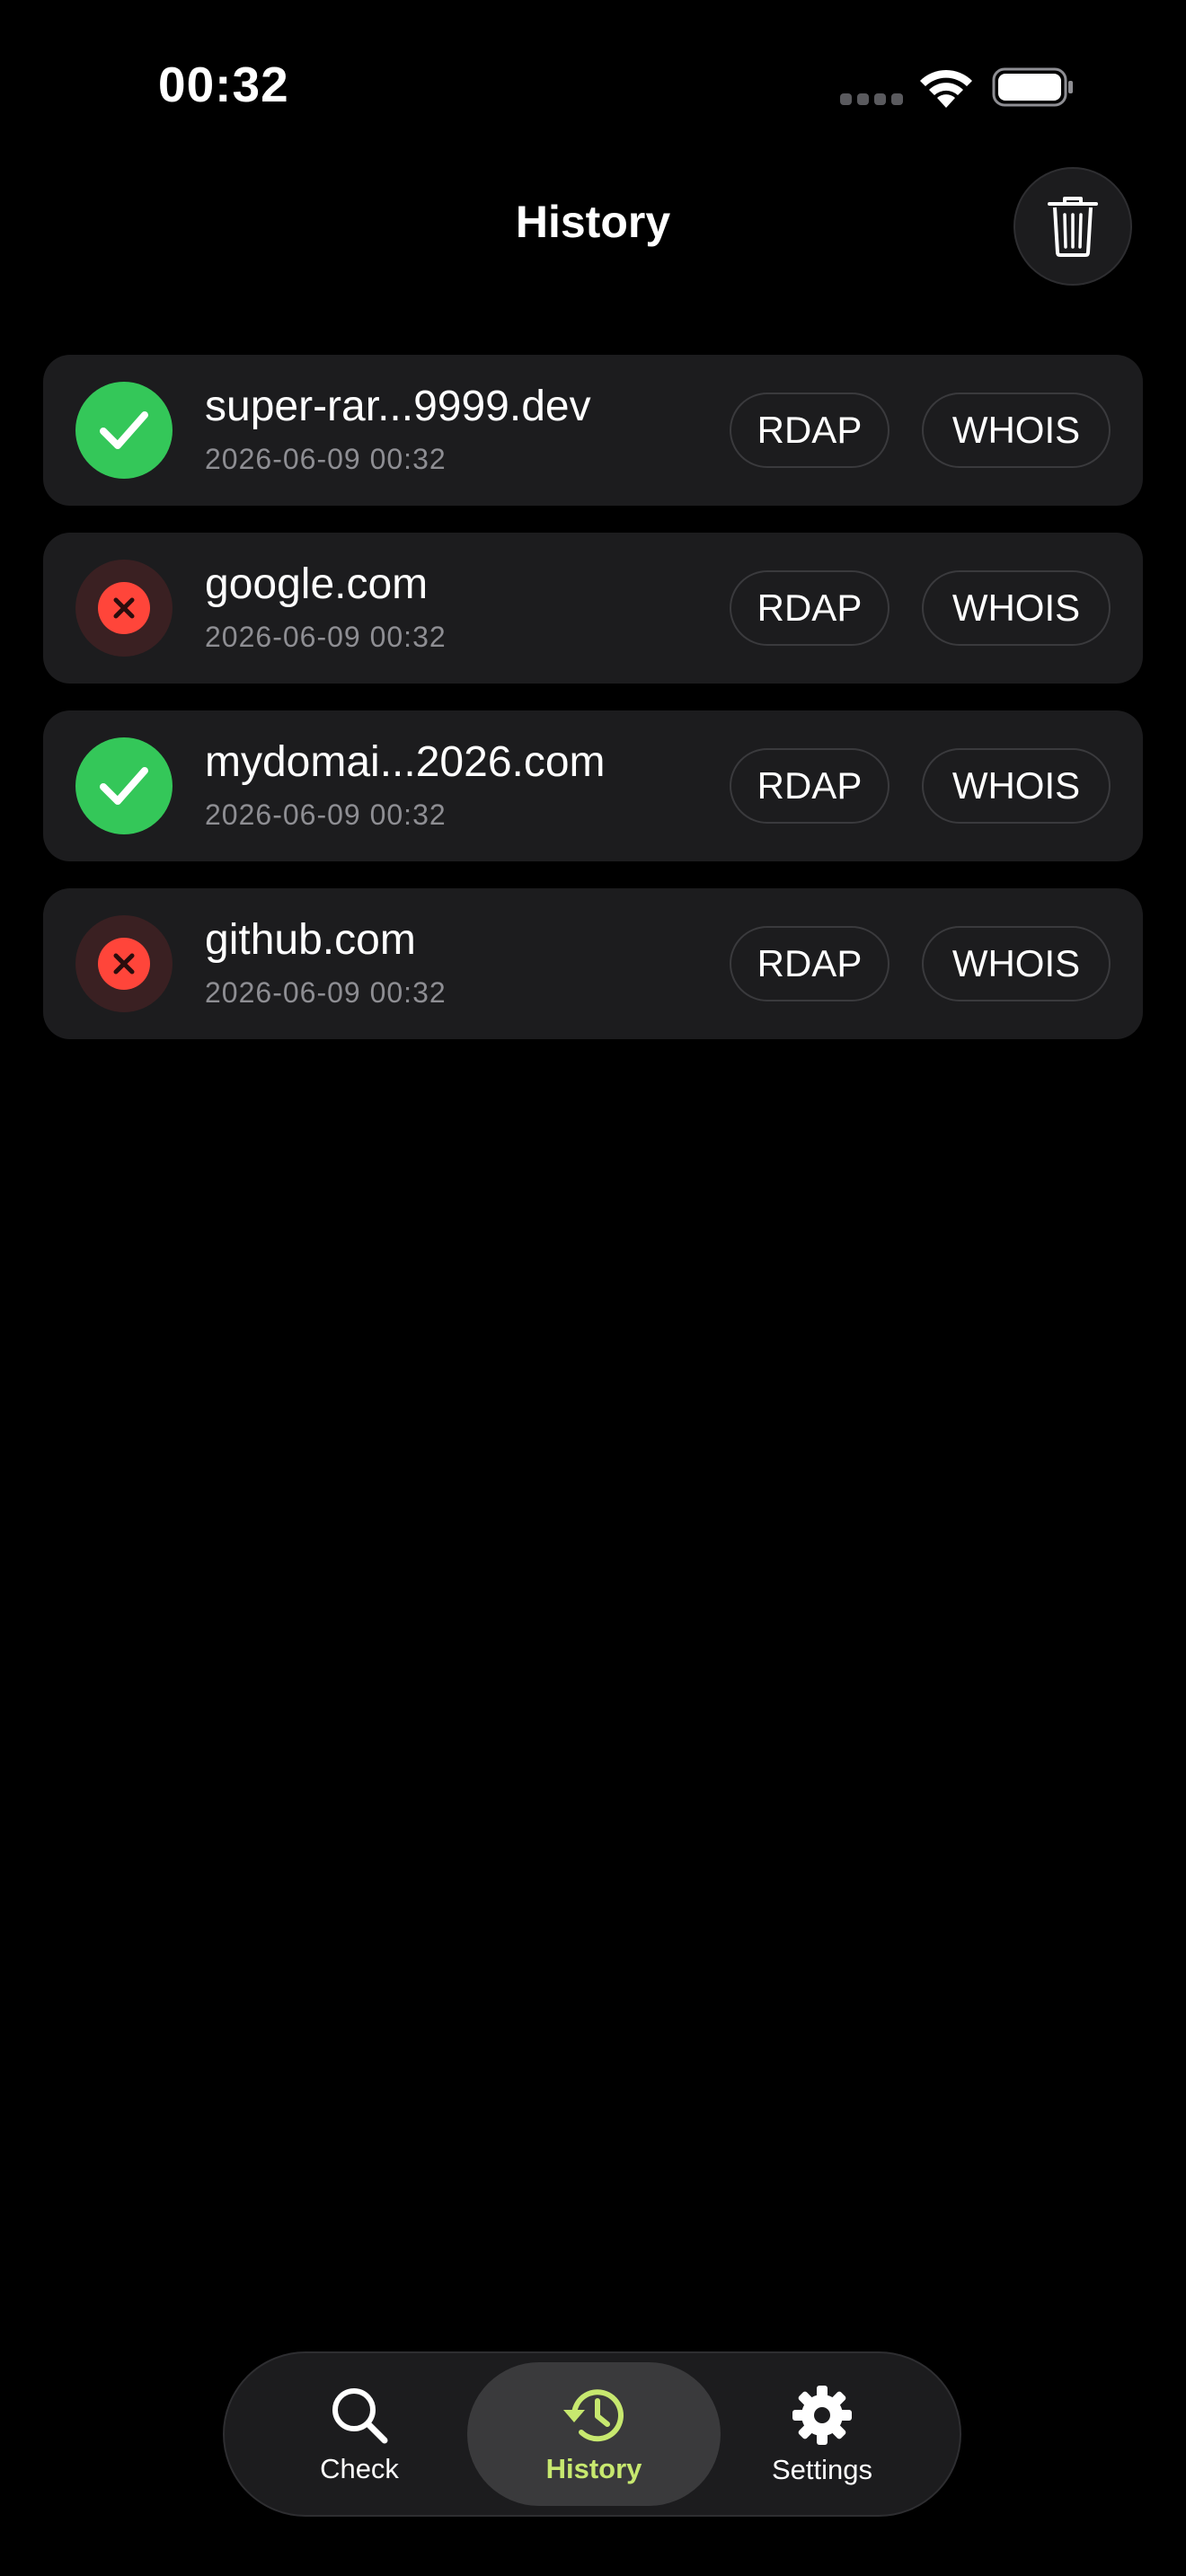 The width and height of the screenshot is (1186, 2576). I want to click on cellular-signal-icon, so click(871, 99).